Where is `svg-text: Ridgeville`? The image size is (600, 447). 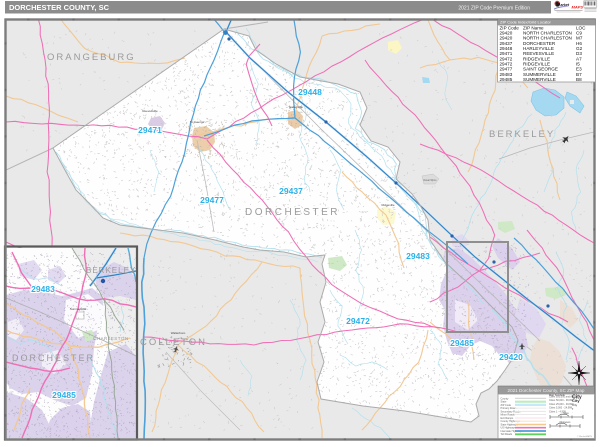 svg-text: Ridgeville is located at coordinates (387, 205).